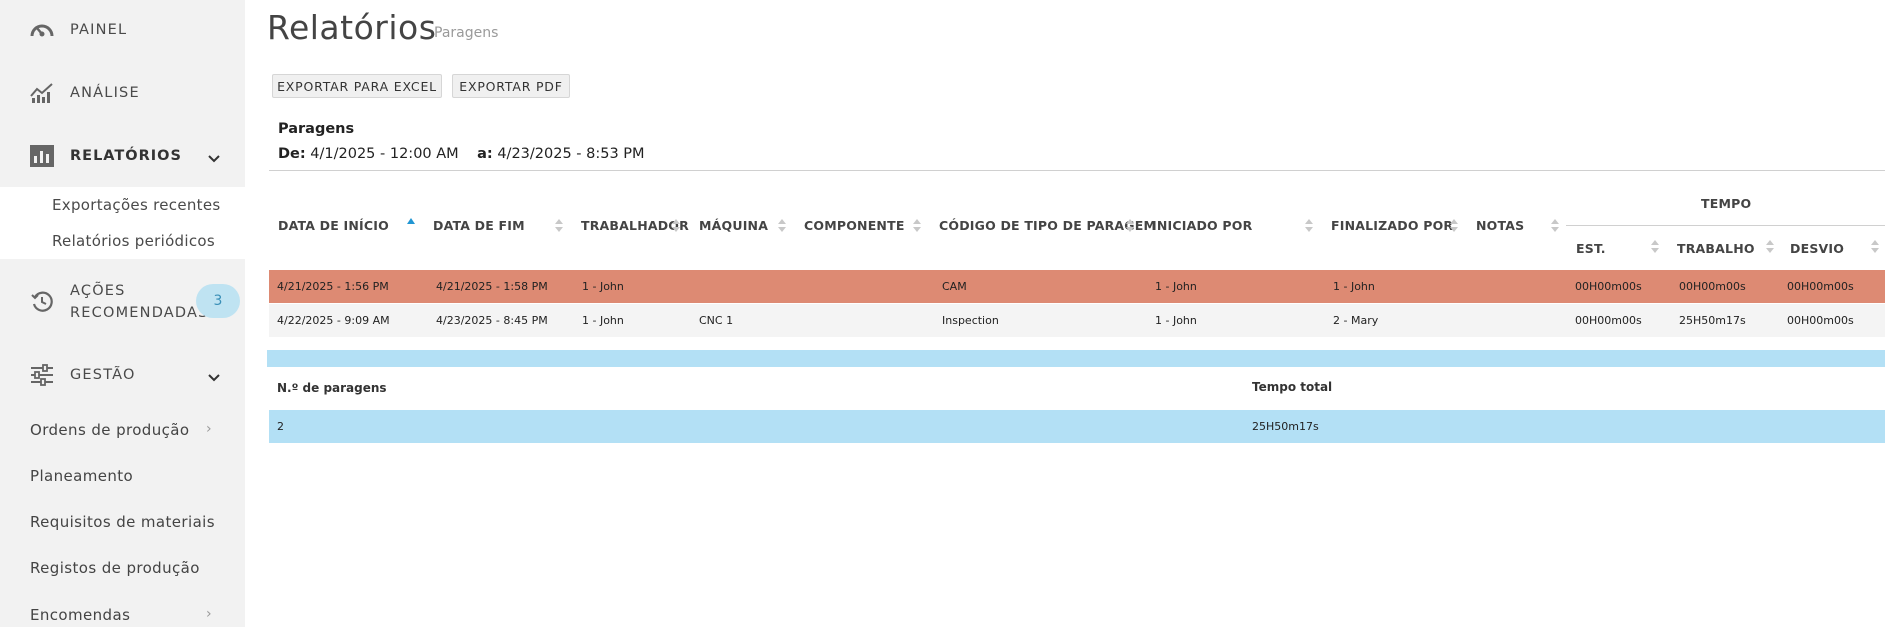 The width and height of the screenshot is (1895, 627). I want to click on from-label: De:, so click(292, 154).